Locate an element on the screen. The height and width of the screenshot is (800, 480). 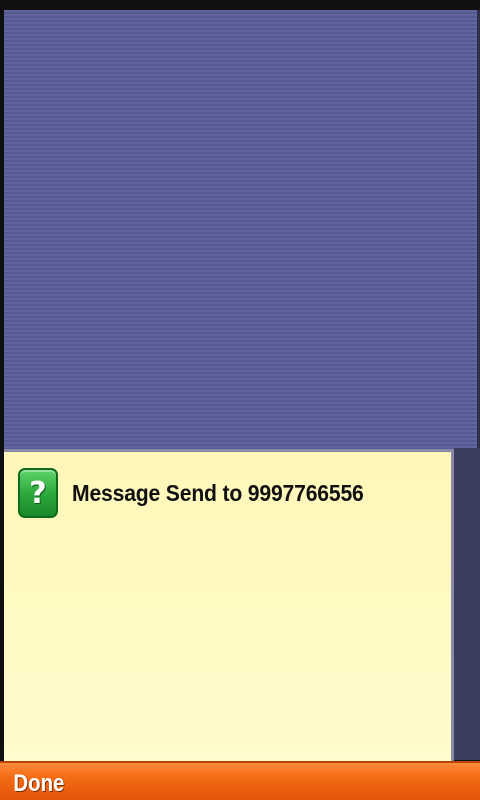
top-bar is located at coordinates (240, 5).